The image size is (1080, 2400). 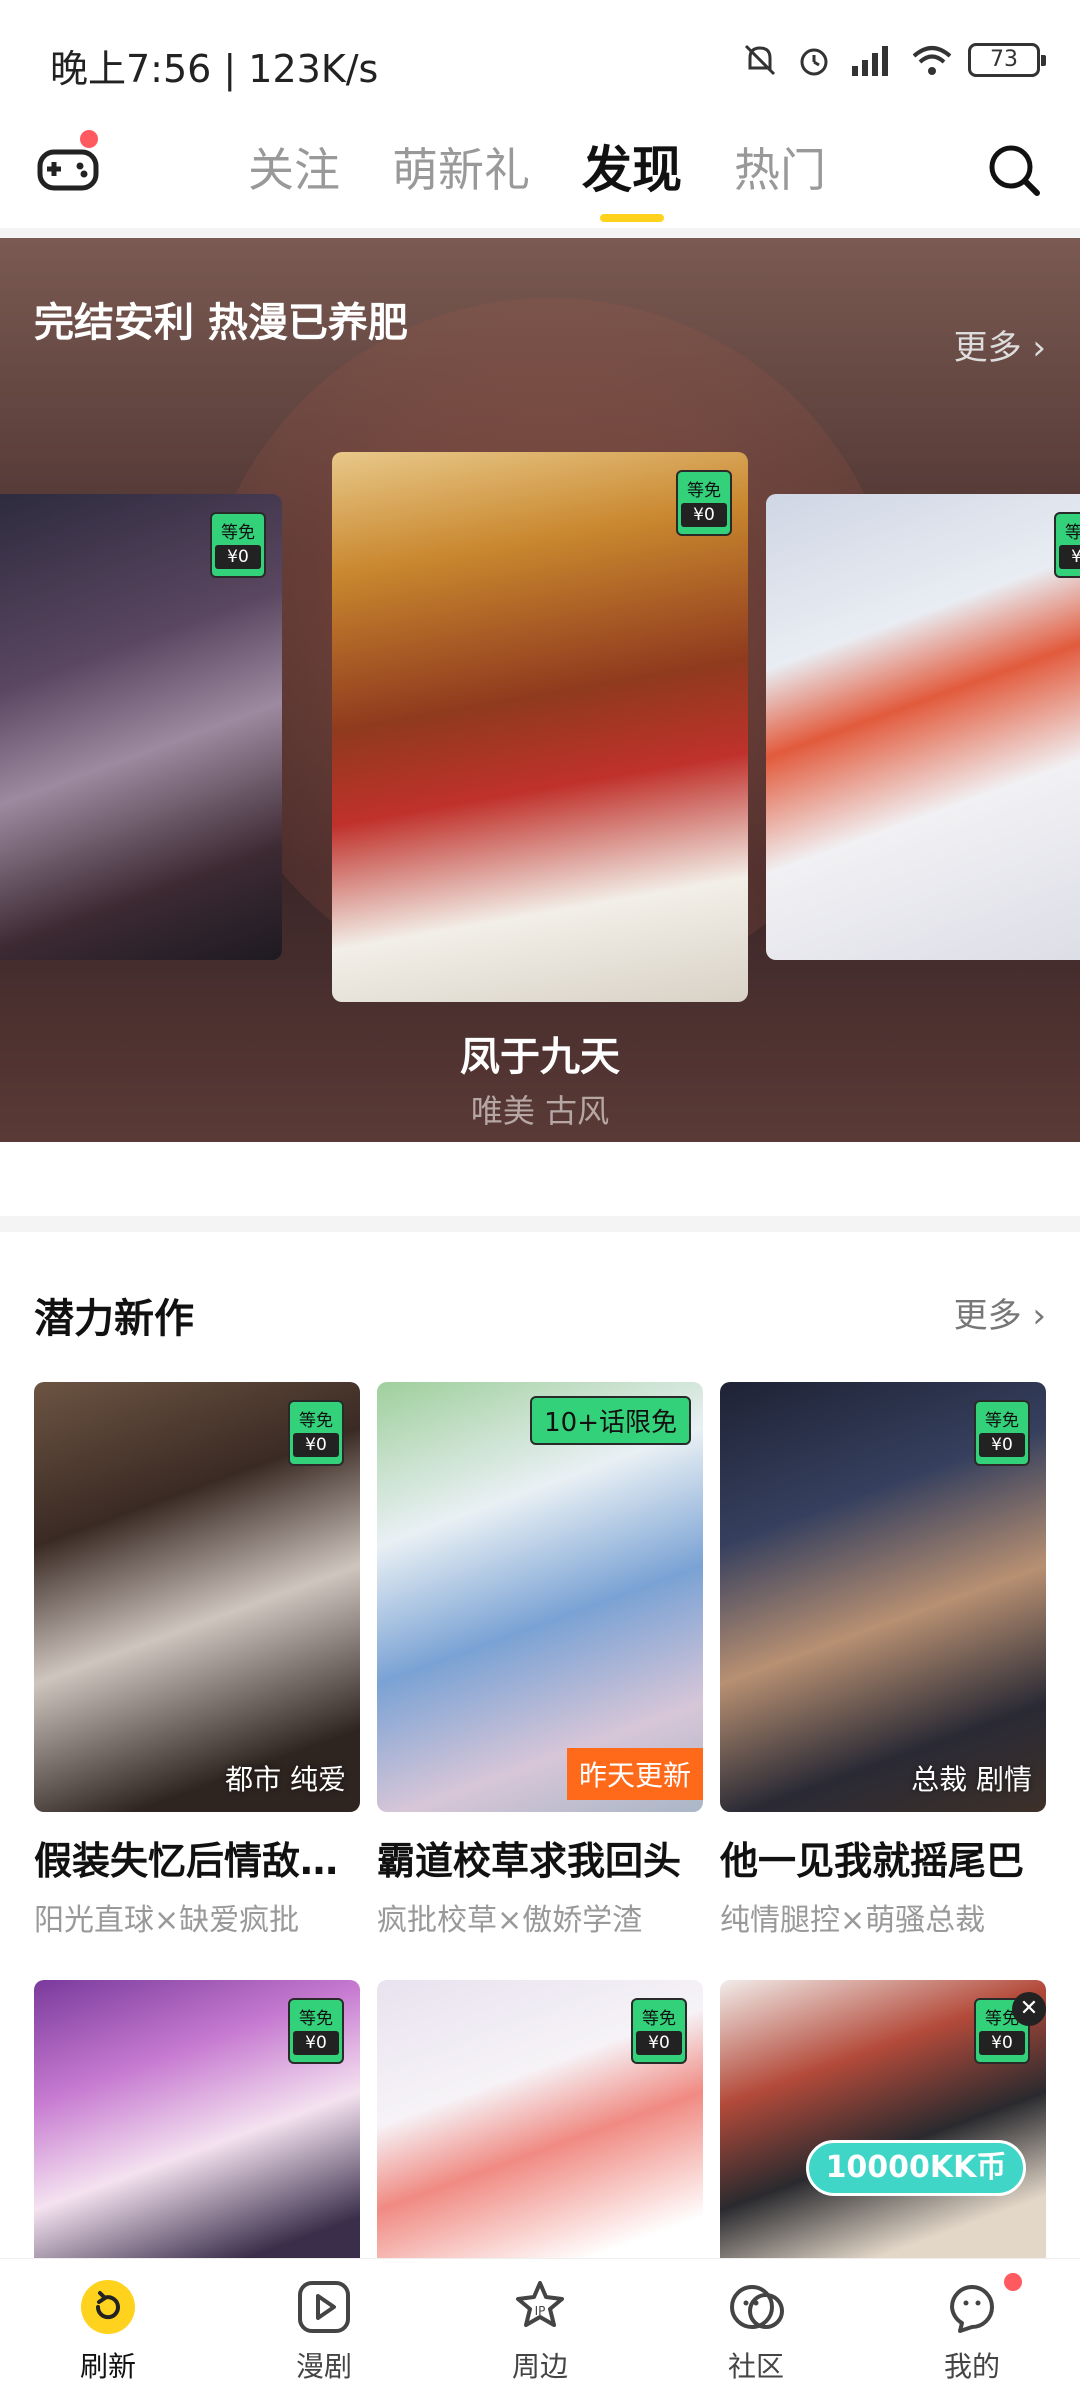 I want to click on comic-cover: 10+话限免 昨天更新, so click(x=540, y=1597).